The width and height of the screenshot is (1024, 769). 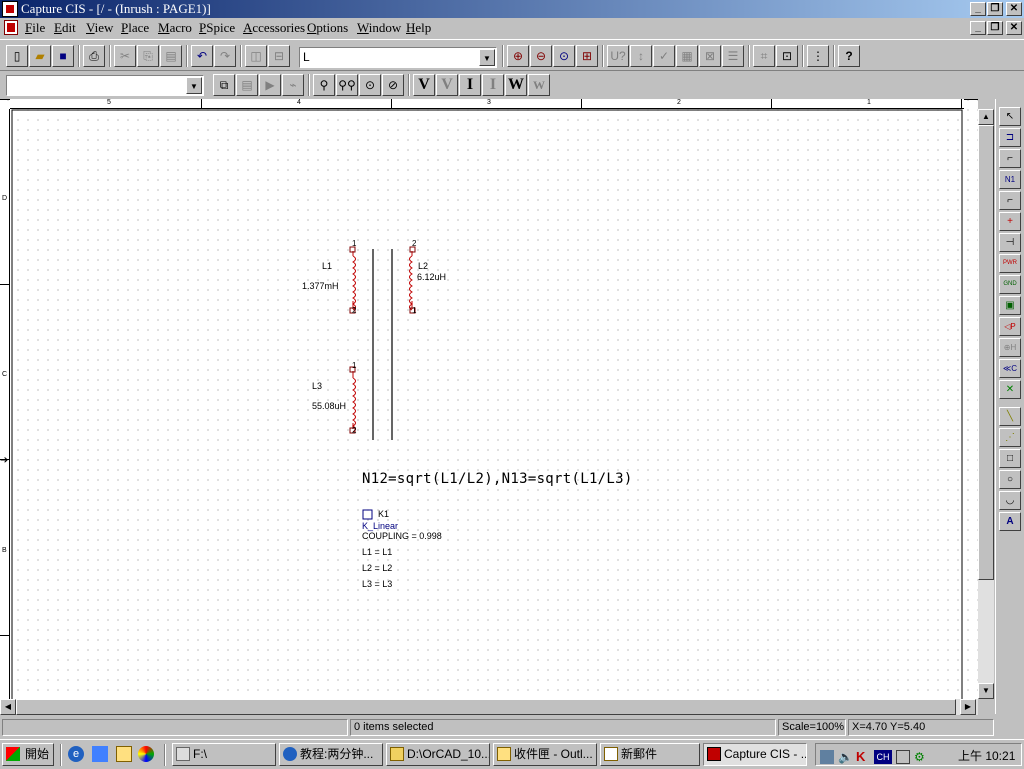 What do you see at coordinates (13, 754) in the screenshot?
I see `windows-logo-icon` at bounding box center [13, 754].